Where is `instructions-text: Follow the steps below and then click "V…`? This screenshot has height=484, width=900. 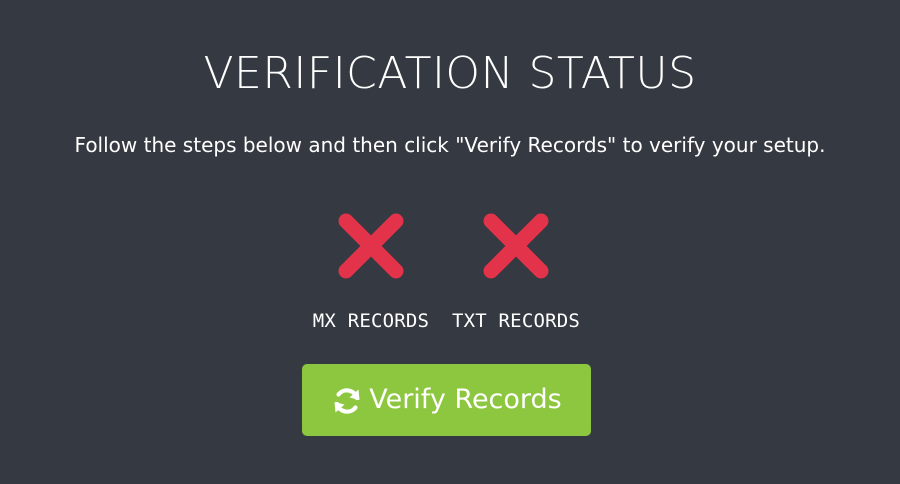
instructions-text: Follow the steps below and then click "V… is located at coordinates (450, 145).